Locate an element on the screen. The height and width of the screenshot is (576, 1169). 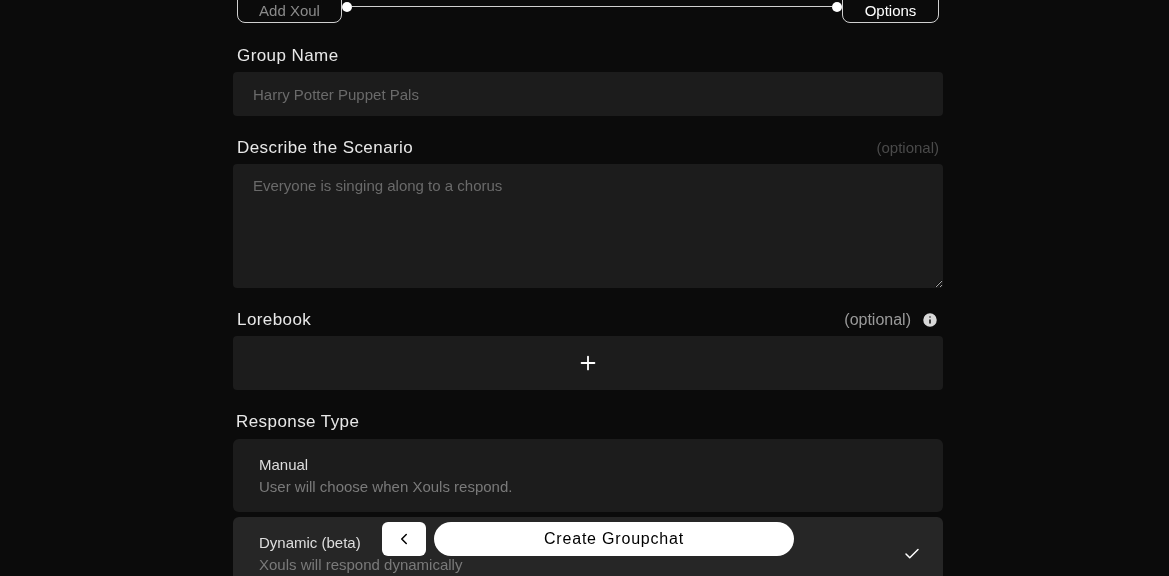
input-field: Harry Potter Puppet Pals is located at coordinates (588, 94).